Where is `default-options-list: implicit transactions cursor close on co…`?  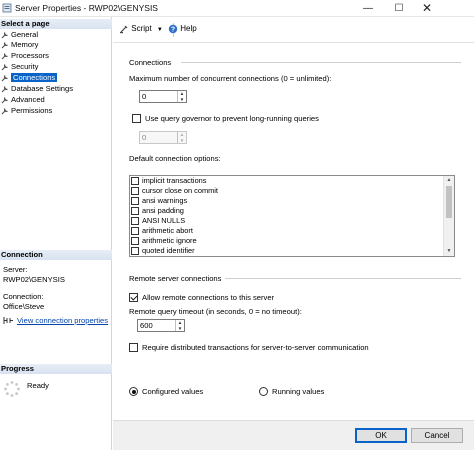 default-options-list: implicit transactions cursor close on co… is located at coordinates (292, 216).